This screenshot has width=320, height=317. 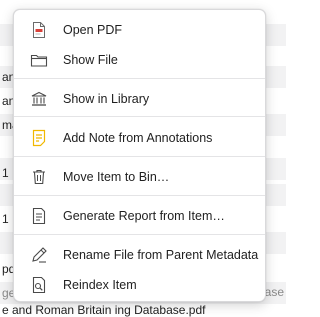 I want to click on menu-item-label: Add Note from Annotations, so click(x=138, y=138).